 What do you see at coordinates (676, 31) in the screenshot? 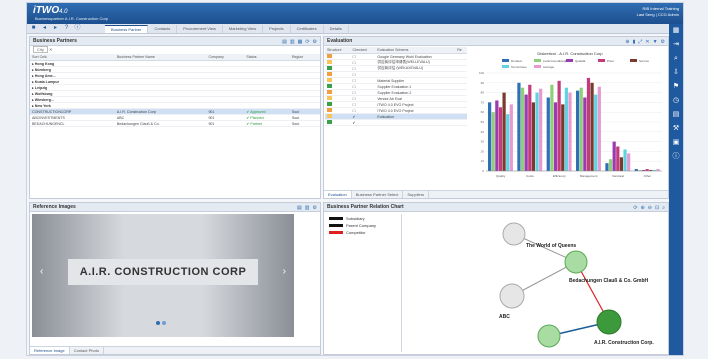
I see `grid-icon: ▦` at bounding box center [676, 31].